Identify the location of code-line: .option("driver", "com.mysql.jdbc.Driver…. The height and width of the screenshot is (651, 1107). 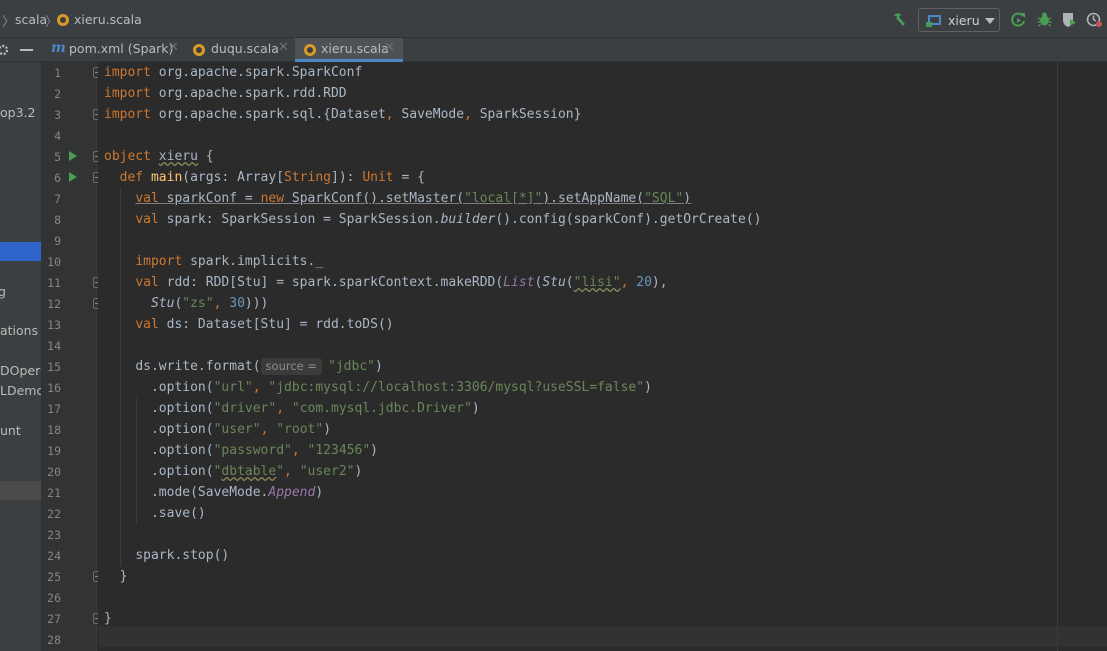
(315, 408).